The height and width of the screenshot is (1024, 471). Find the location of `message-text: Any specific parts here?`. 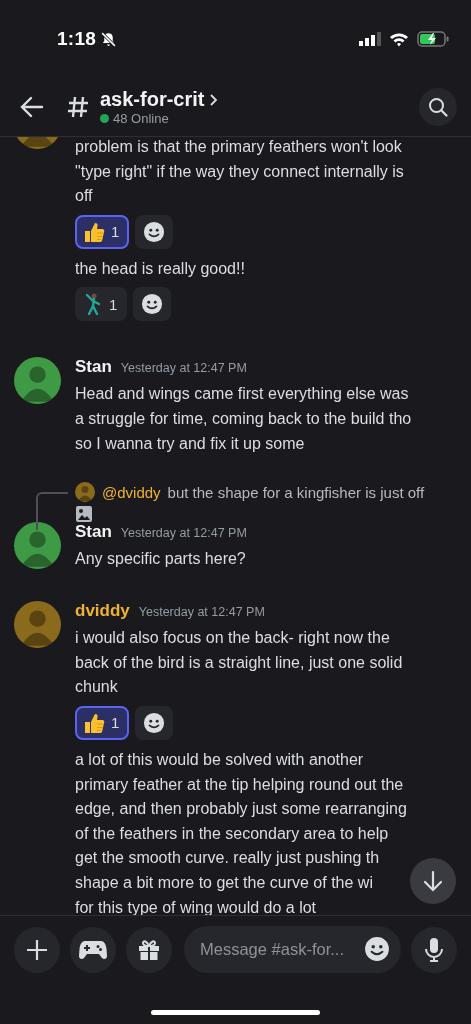

message-text: Any specific parts here? is located at coordinates (160, 559).